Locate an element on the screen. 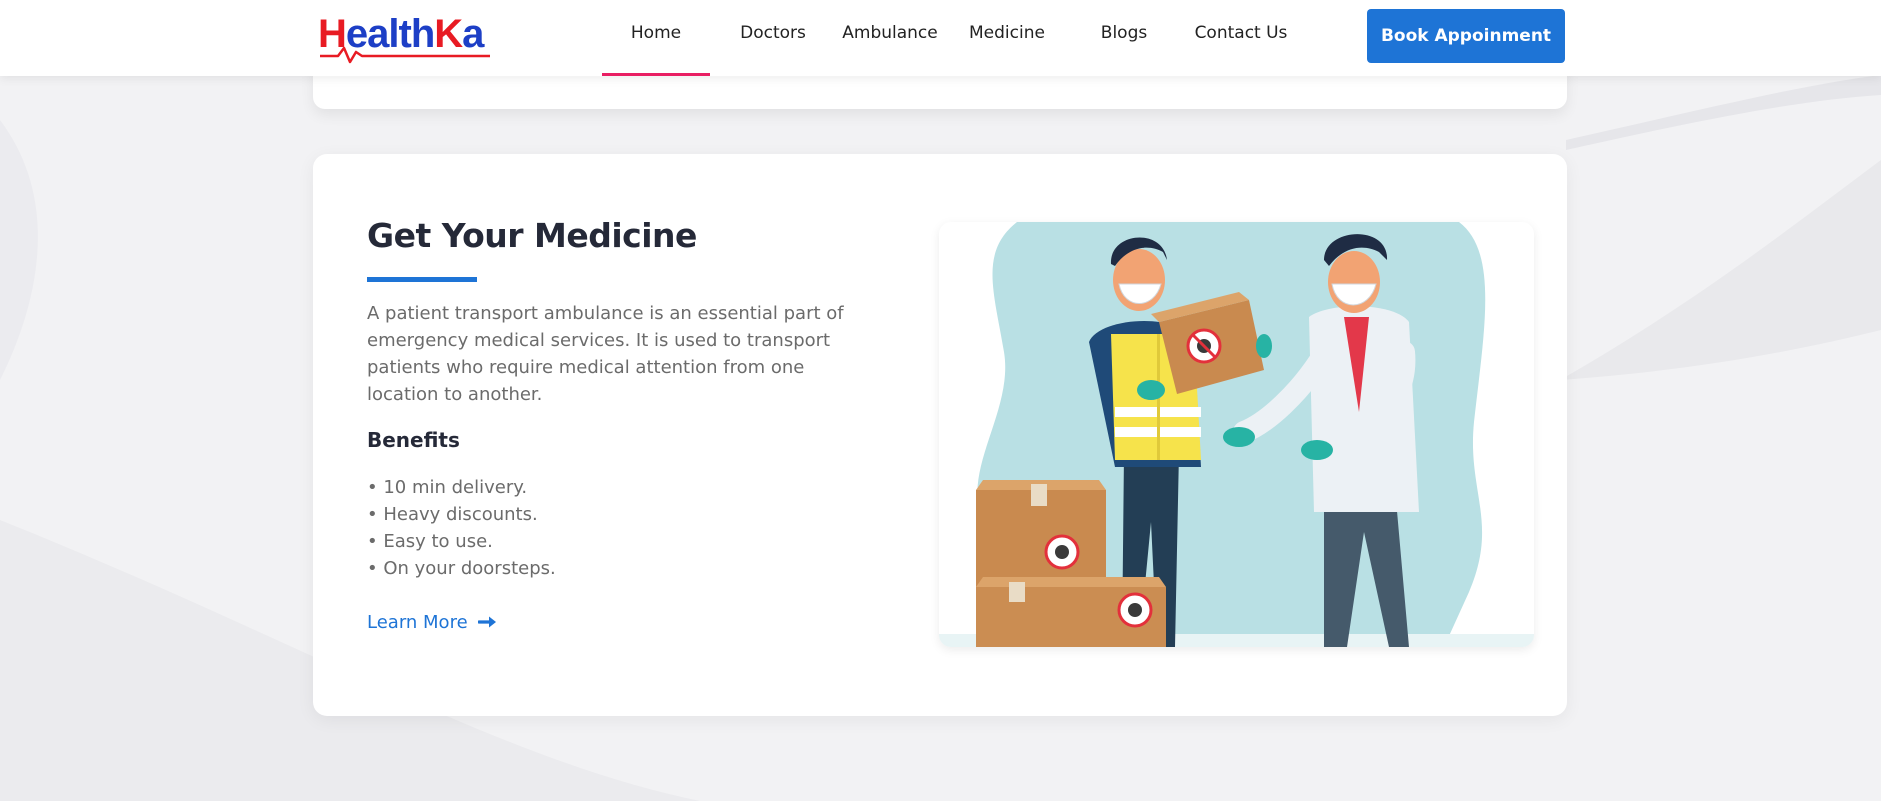  heartbeat-icon is located at coordinates (405, 55).